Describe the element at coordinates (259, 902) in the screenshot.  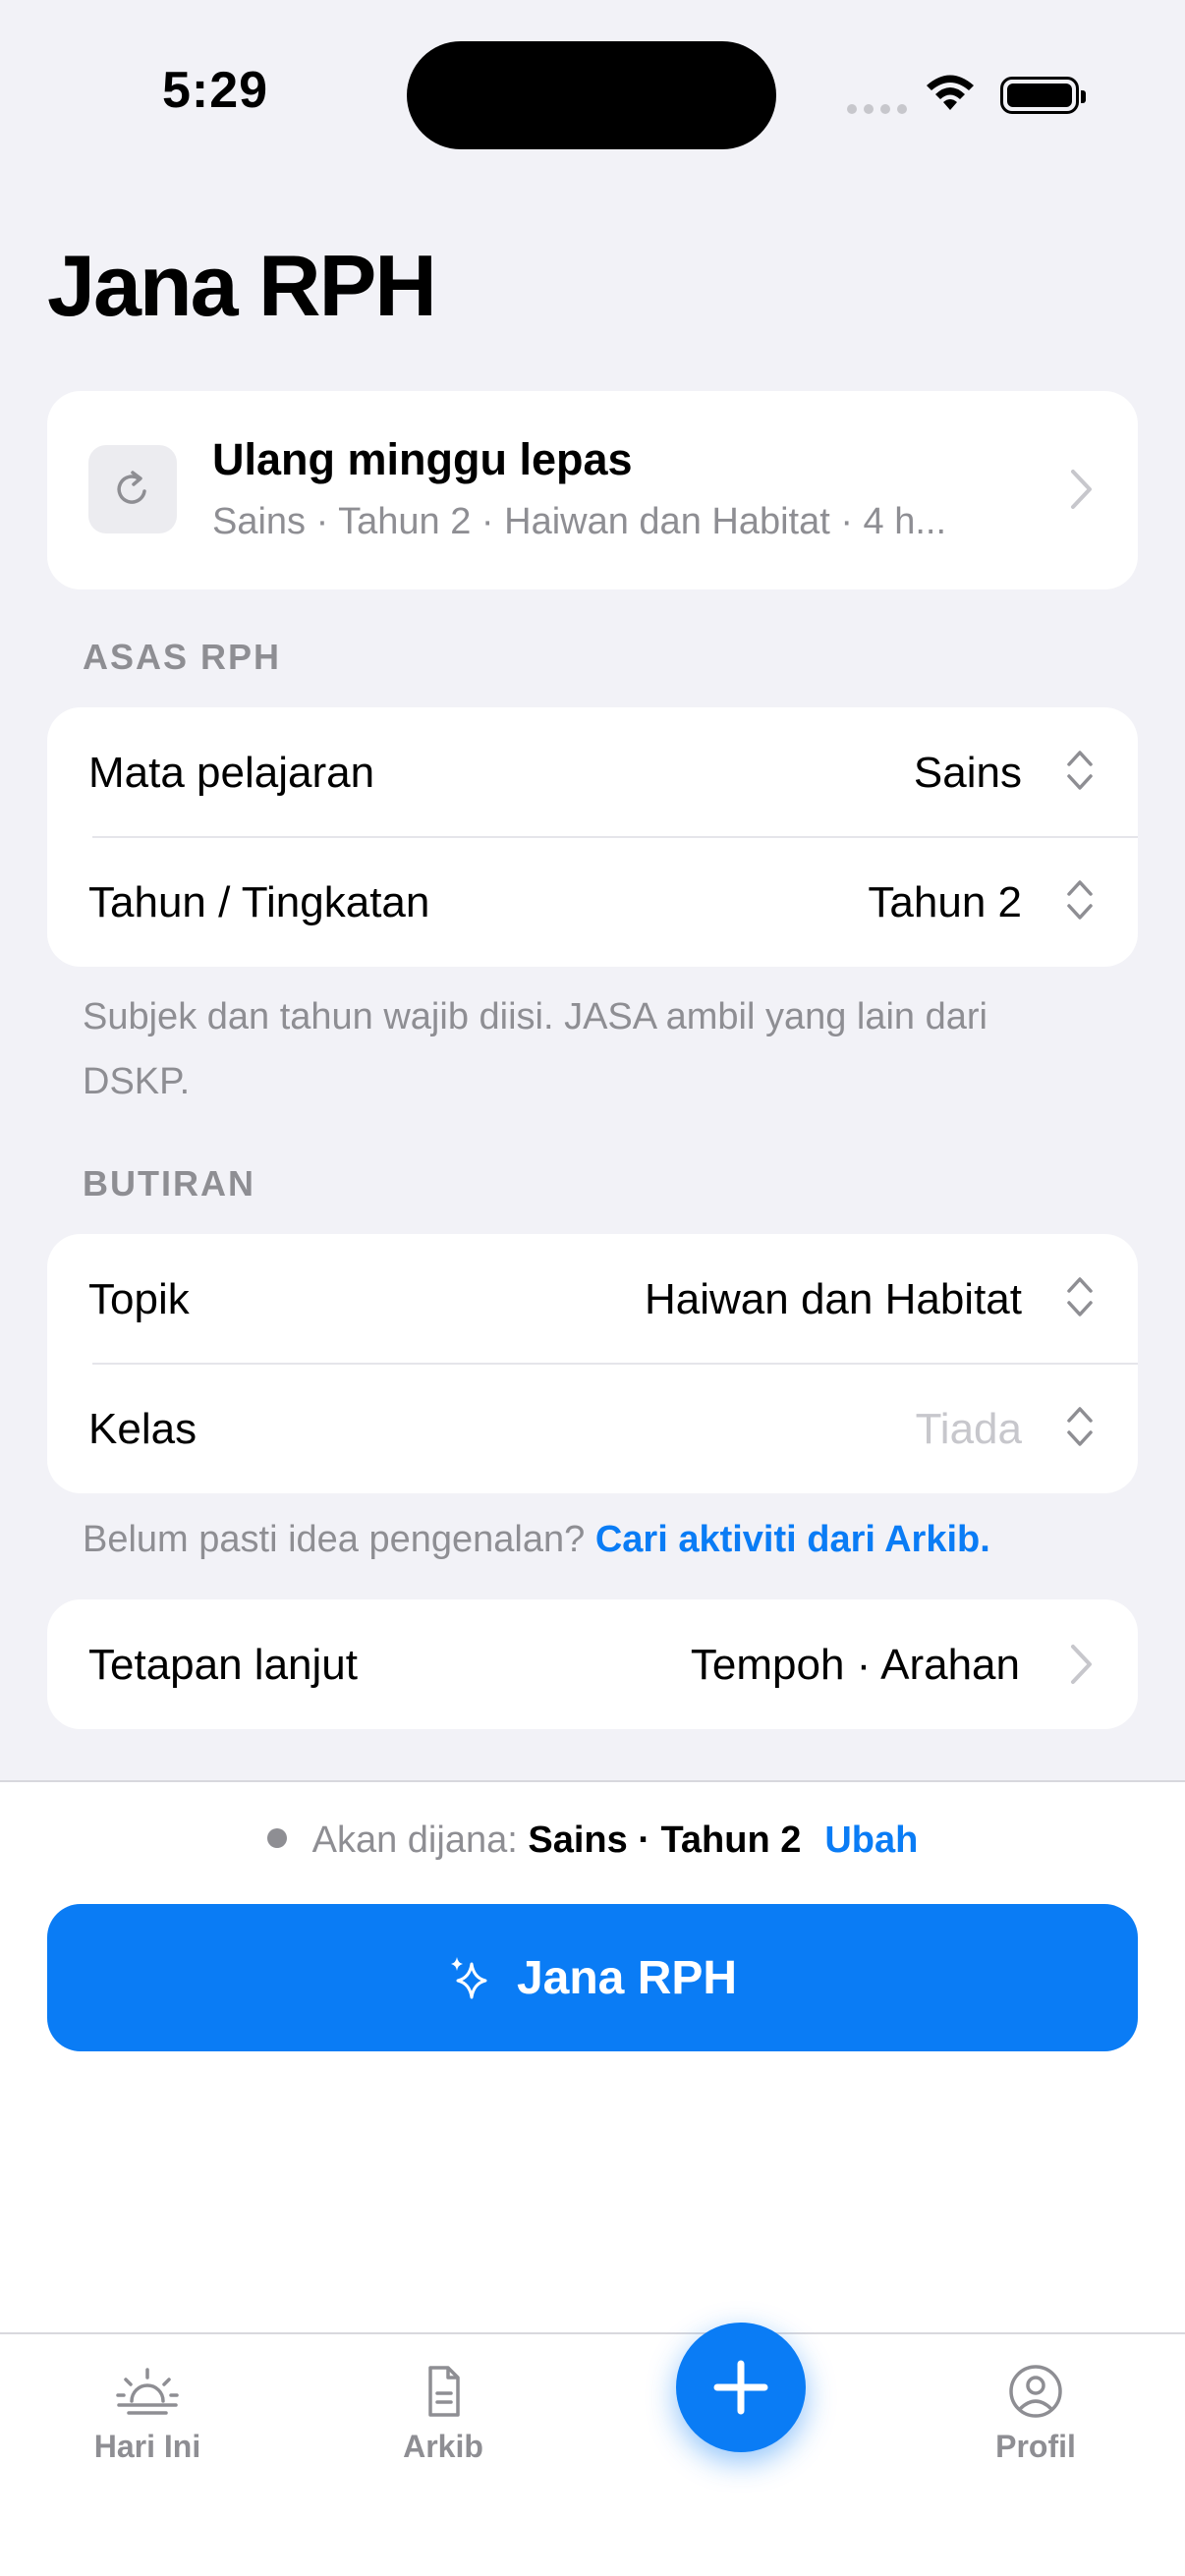
I see `year-label: Tahun / Tingkatan` at that location.